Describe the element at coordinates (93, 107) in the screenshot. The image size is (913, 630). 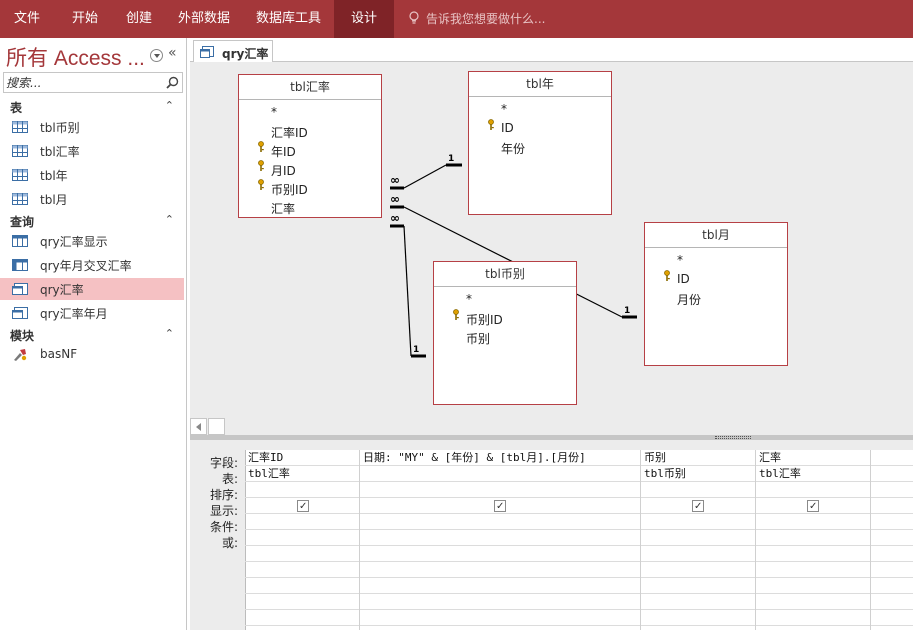
I see `nav-group-tables: 表 ⌃` at that location.